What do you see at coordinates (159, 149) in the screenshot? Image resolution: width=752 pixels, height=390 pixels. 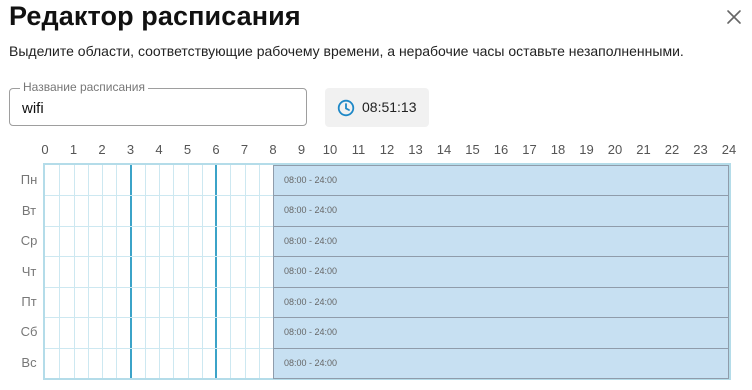 I see `hour-label: 4` at bounding box center [159, 149].